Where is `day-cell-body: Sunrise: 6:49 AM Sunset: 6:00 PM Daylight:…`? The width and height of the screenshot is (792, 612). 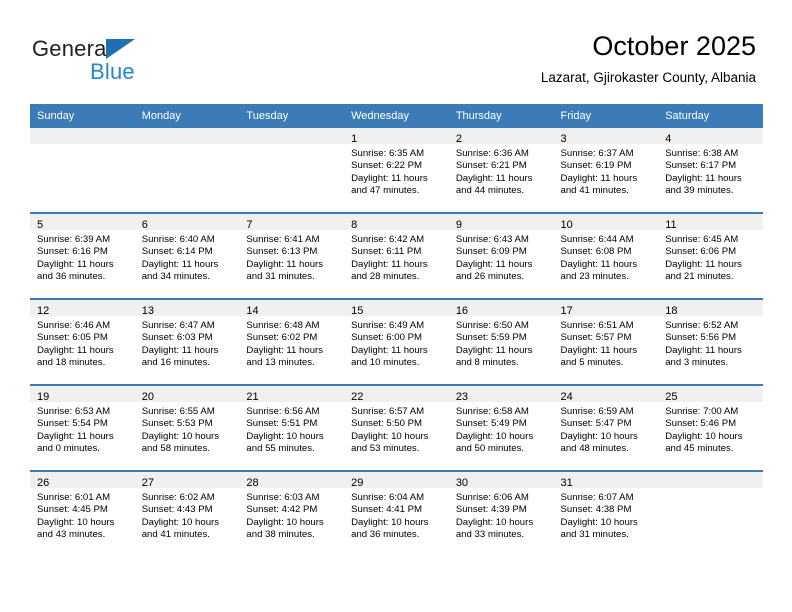
day-cell-body: Sunrise: 6:49 AM Sunset: 6:00 PM Daylight:… is located at coordinates (396, 343).